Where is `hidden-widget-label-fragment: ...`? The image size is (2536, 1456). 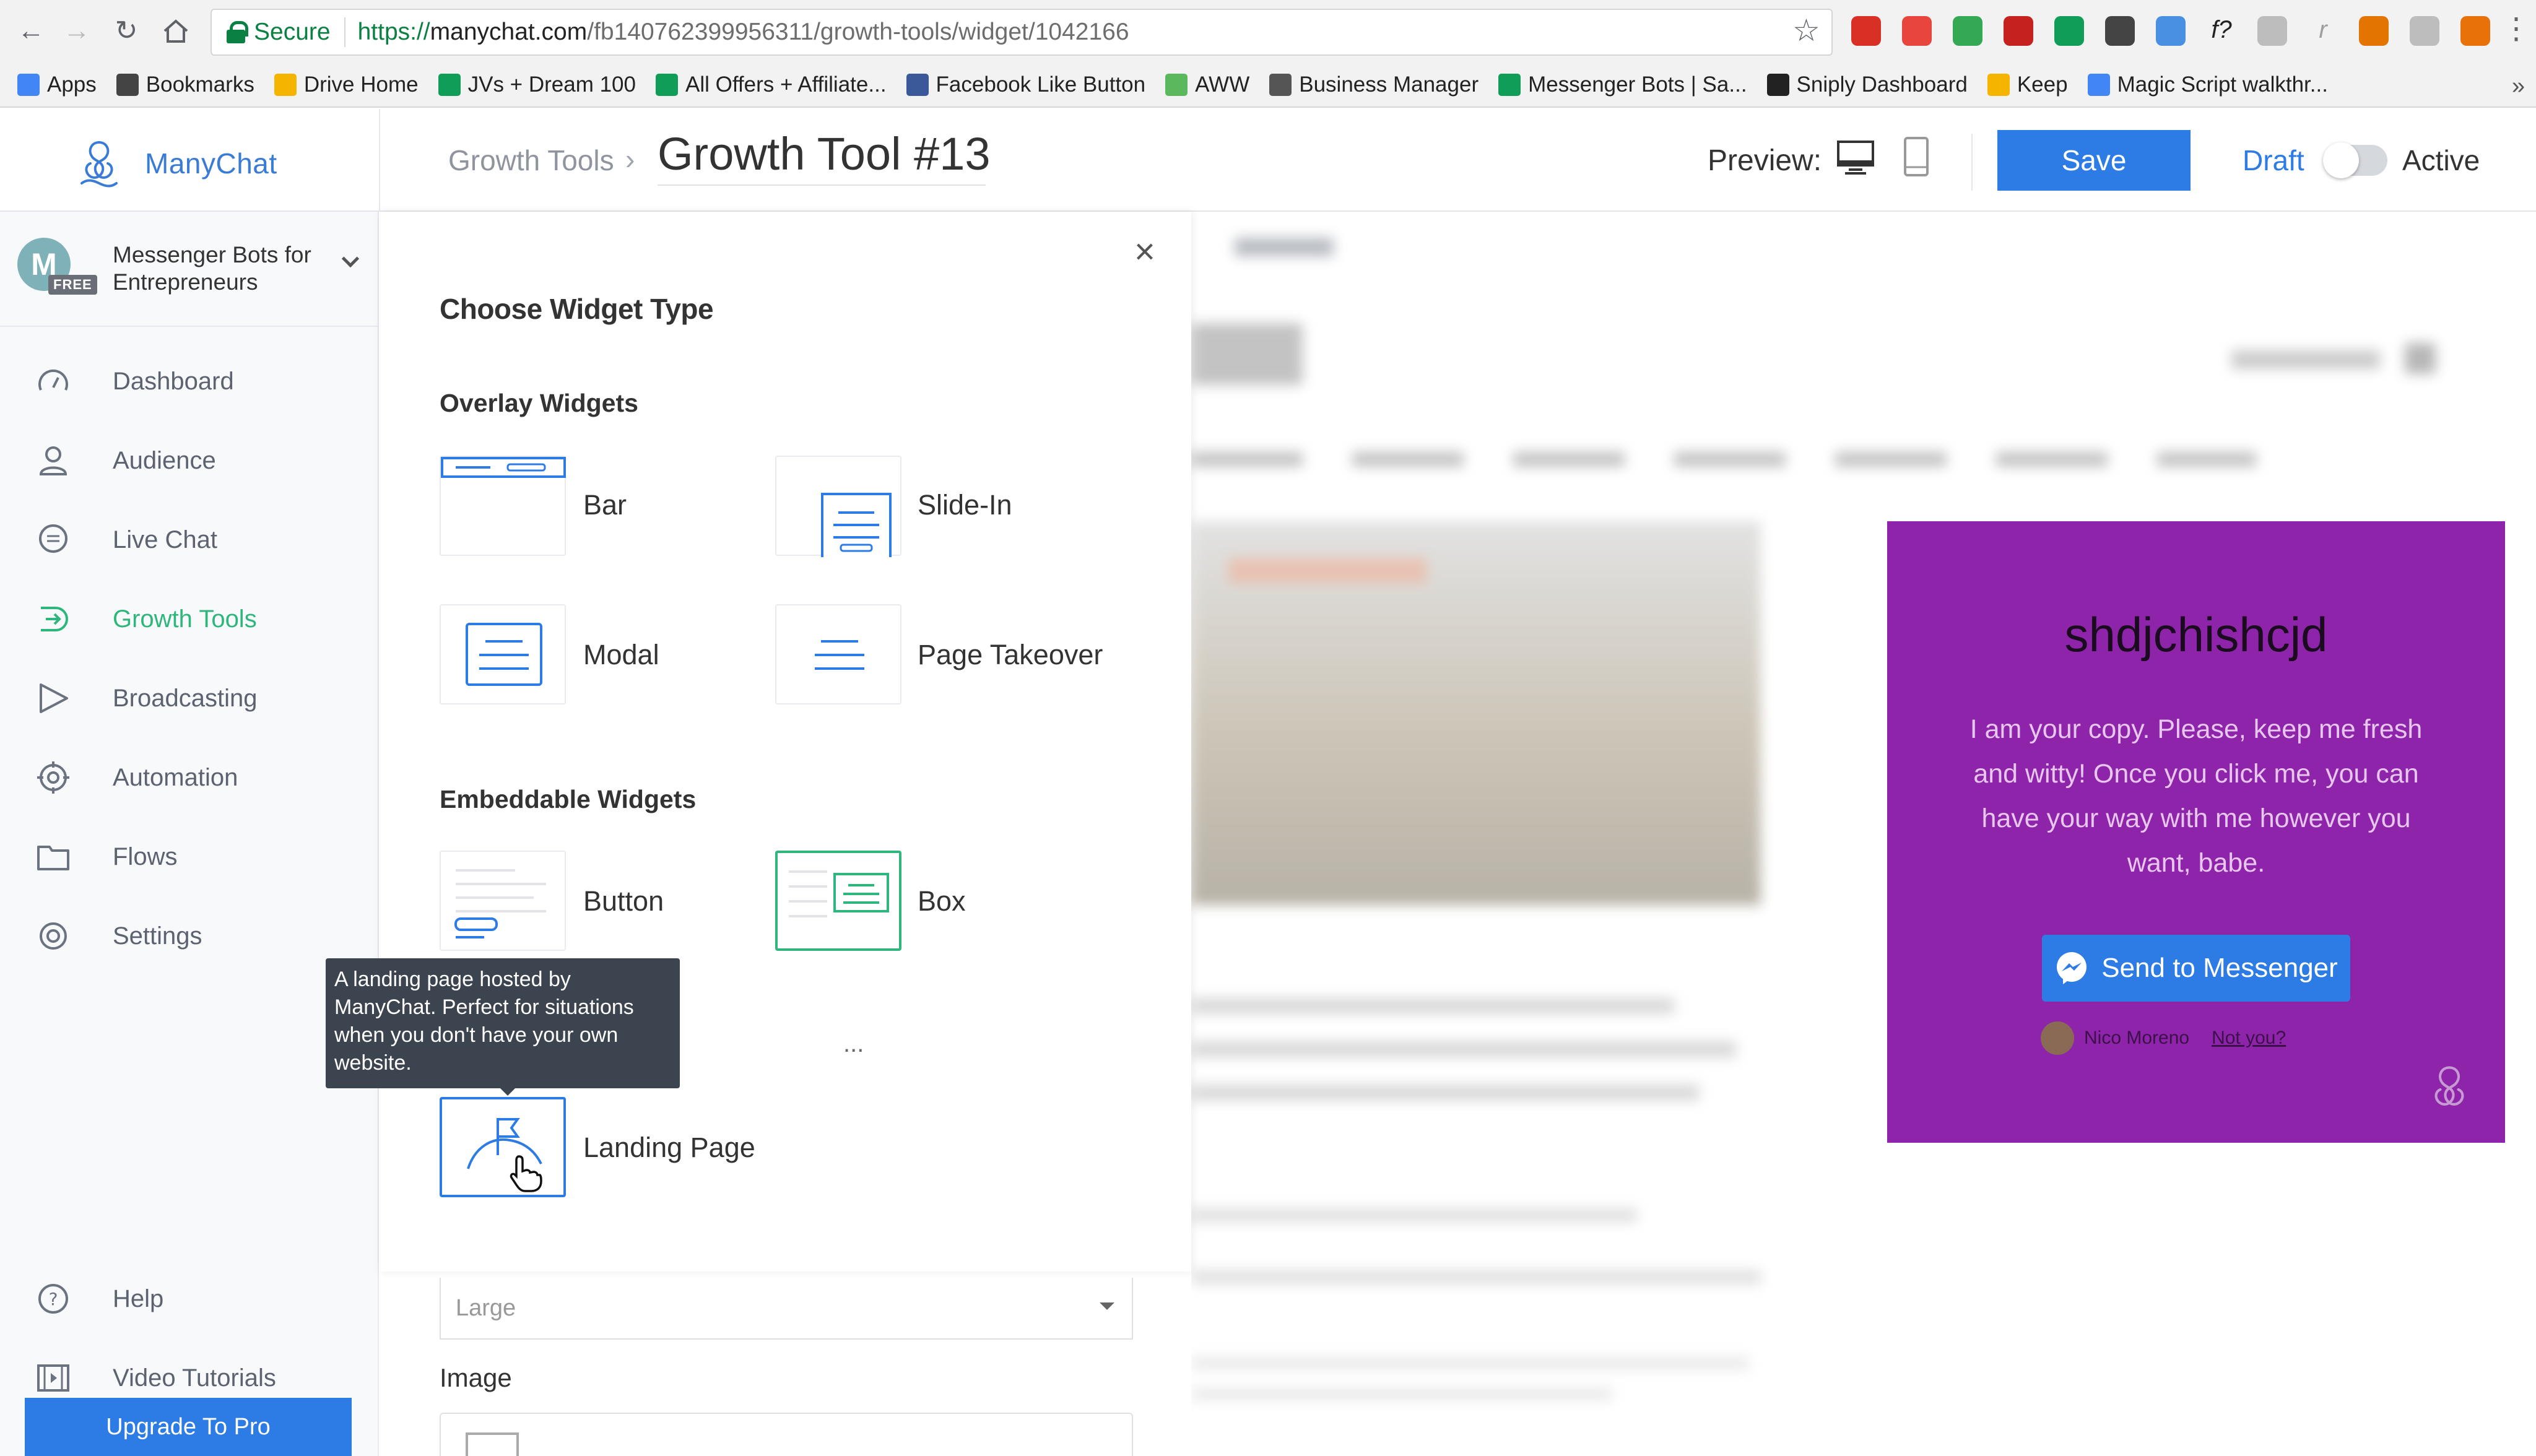
hidden-widget-label-fragment: ... is located at coordinates (853, 1043).